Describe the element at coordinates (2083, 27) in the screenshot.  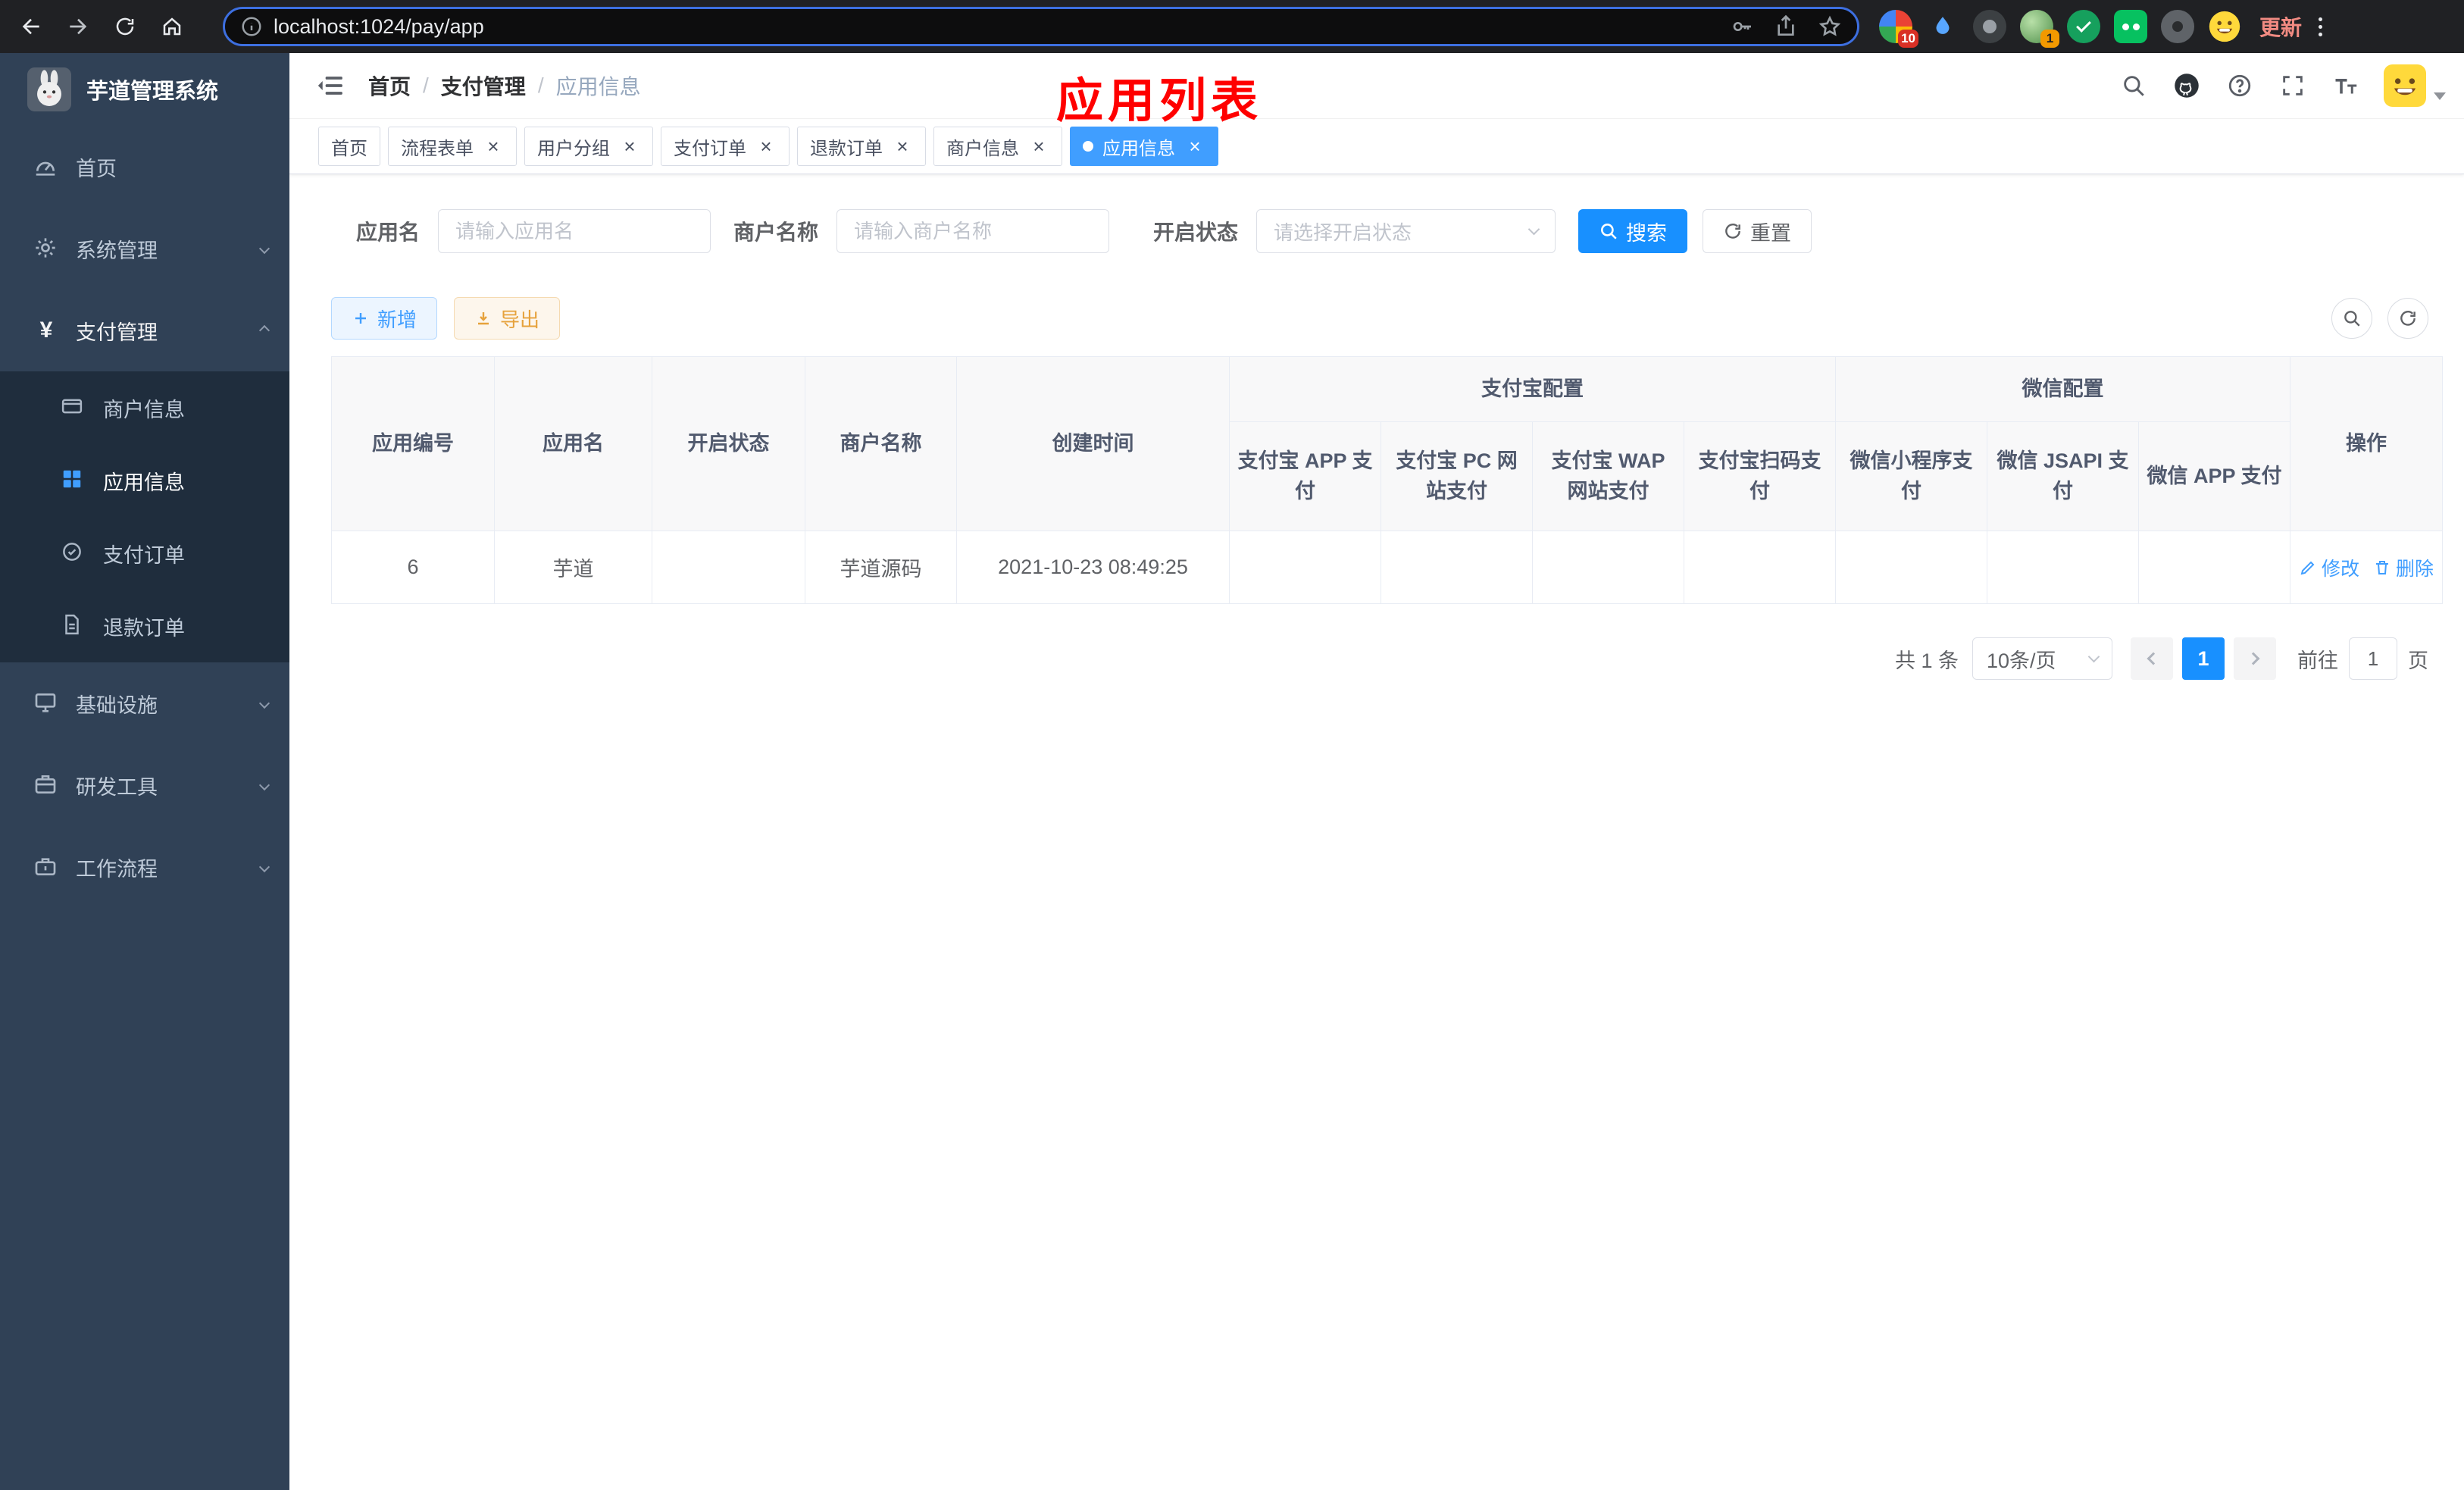
I see `extension-green-check-icon` at that location.